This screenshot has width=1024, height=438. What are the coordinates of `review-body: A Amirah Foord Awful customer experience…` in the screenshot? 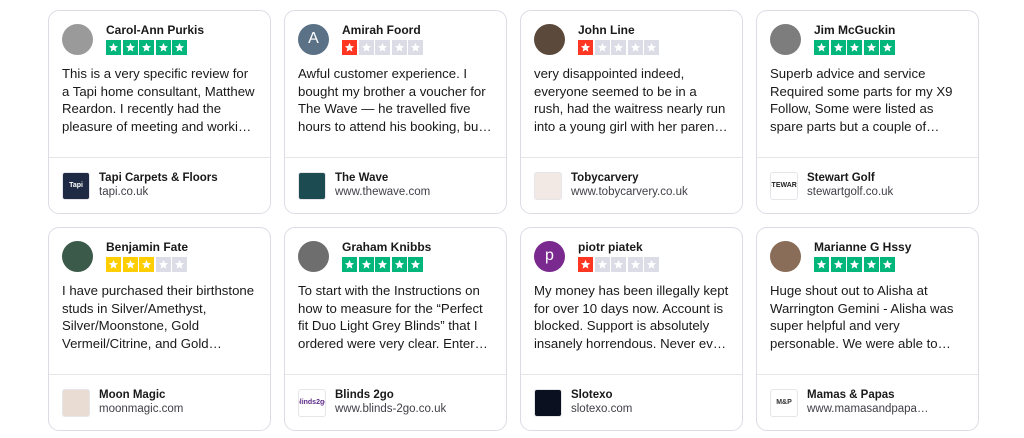 It's located at (395, 84).